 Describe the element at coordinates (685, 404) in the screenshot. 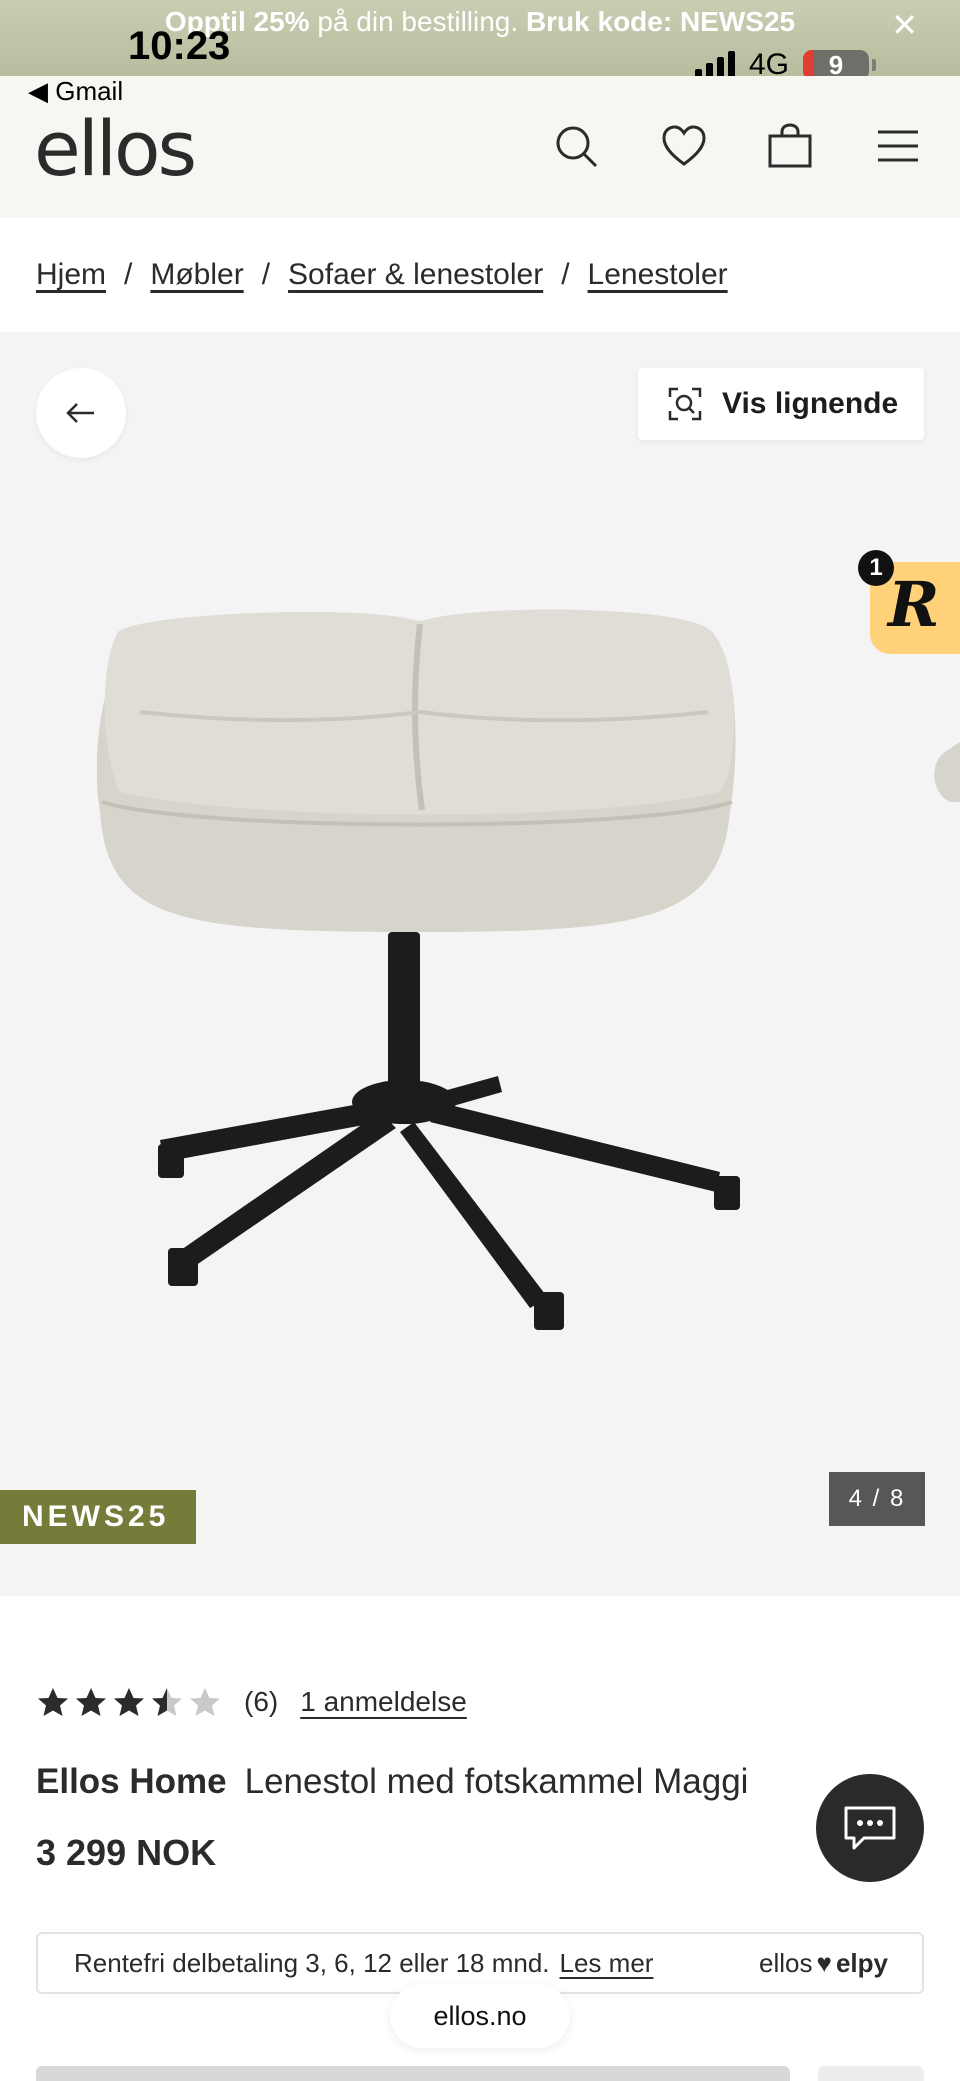

I see `visual-search-icon` at that location.